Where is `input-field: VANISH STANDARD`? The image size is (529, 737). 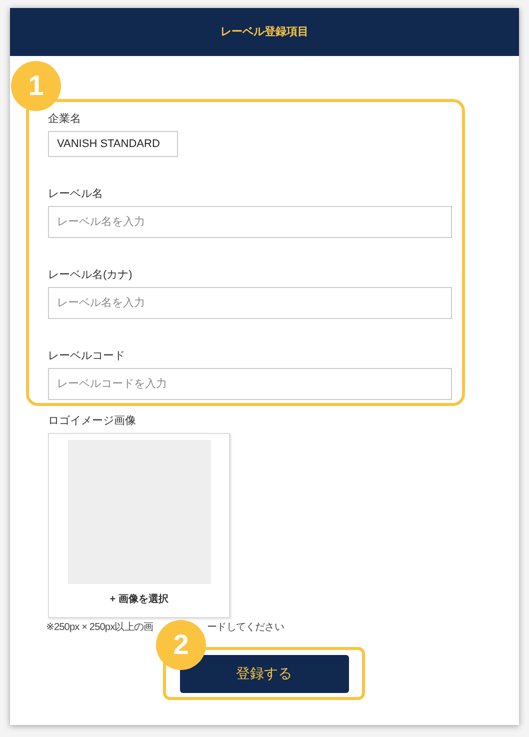
input-field: VANISH STANDARD is located at coordinates (113, 144).